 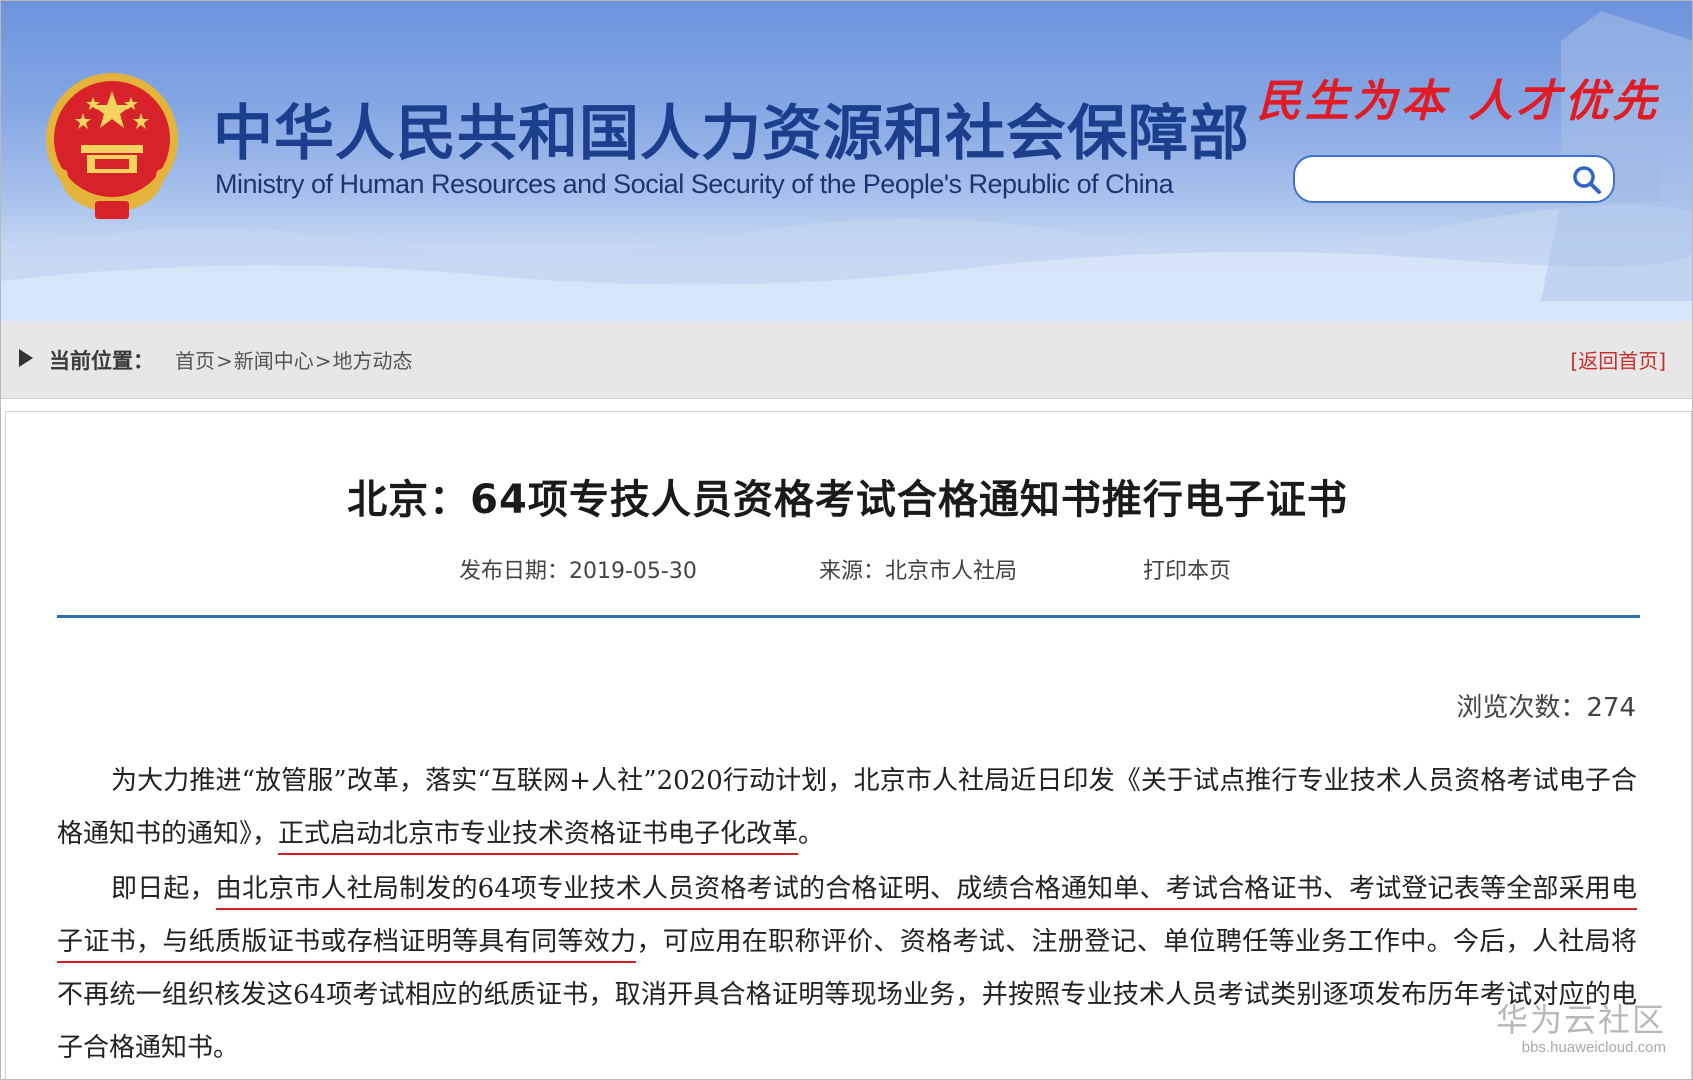 I want to click on site-title-chinese: 中华人民共和国人力资源和社会保障部, so click(x=731, y=134).